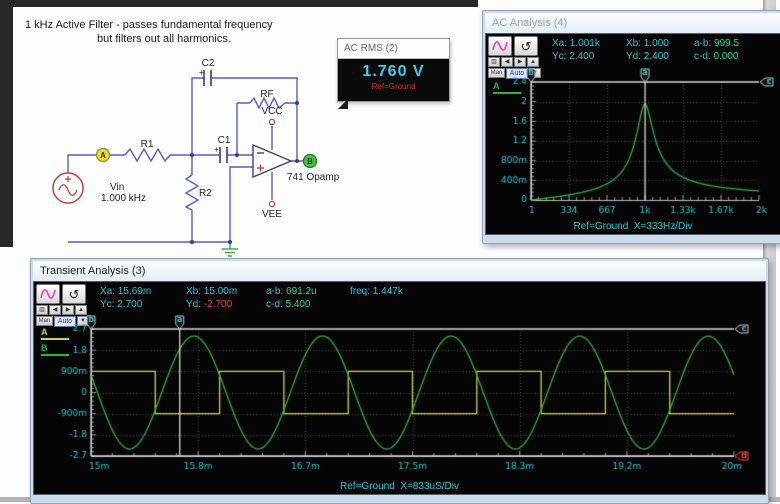  What do you see at coordinates (313, 177) in the screenshot?
I see `label-opamp: 741 Opamp` at bounding box center [313, 177].